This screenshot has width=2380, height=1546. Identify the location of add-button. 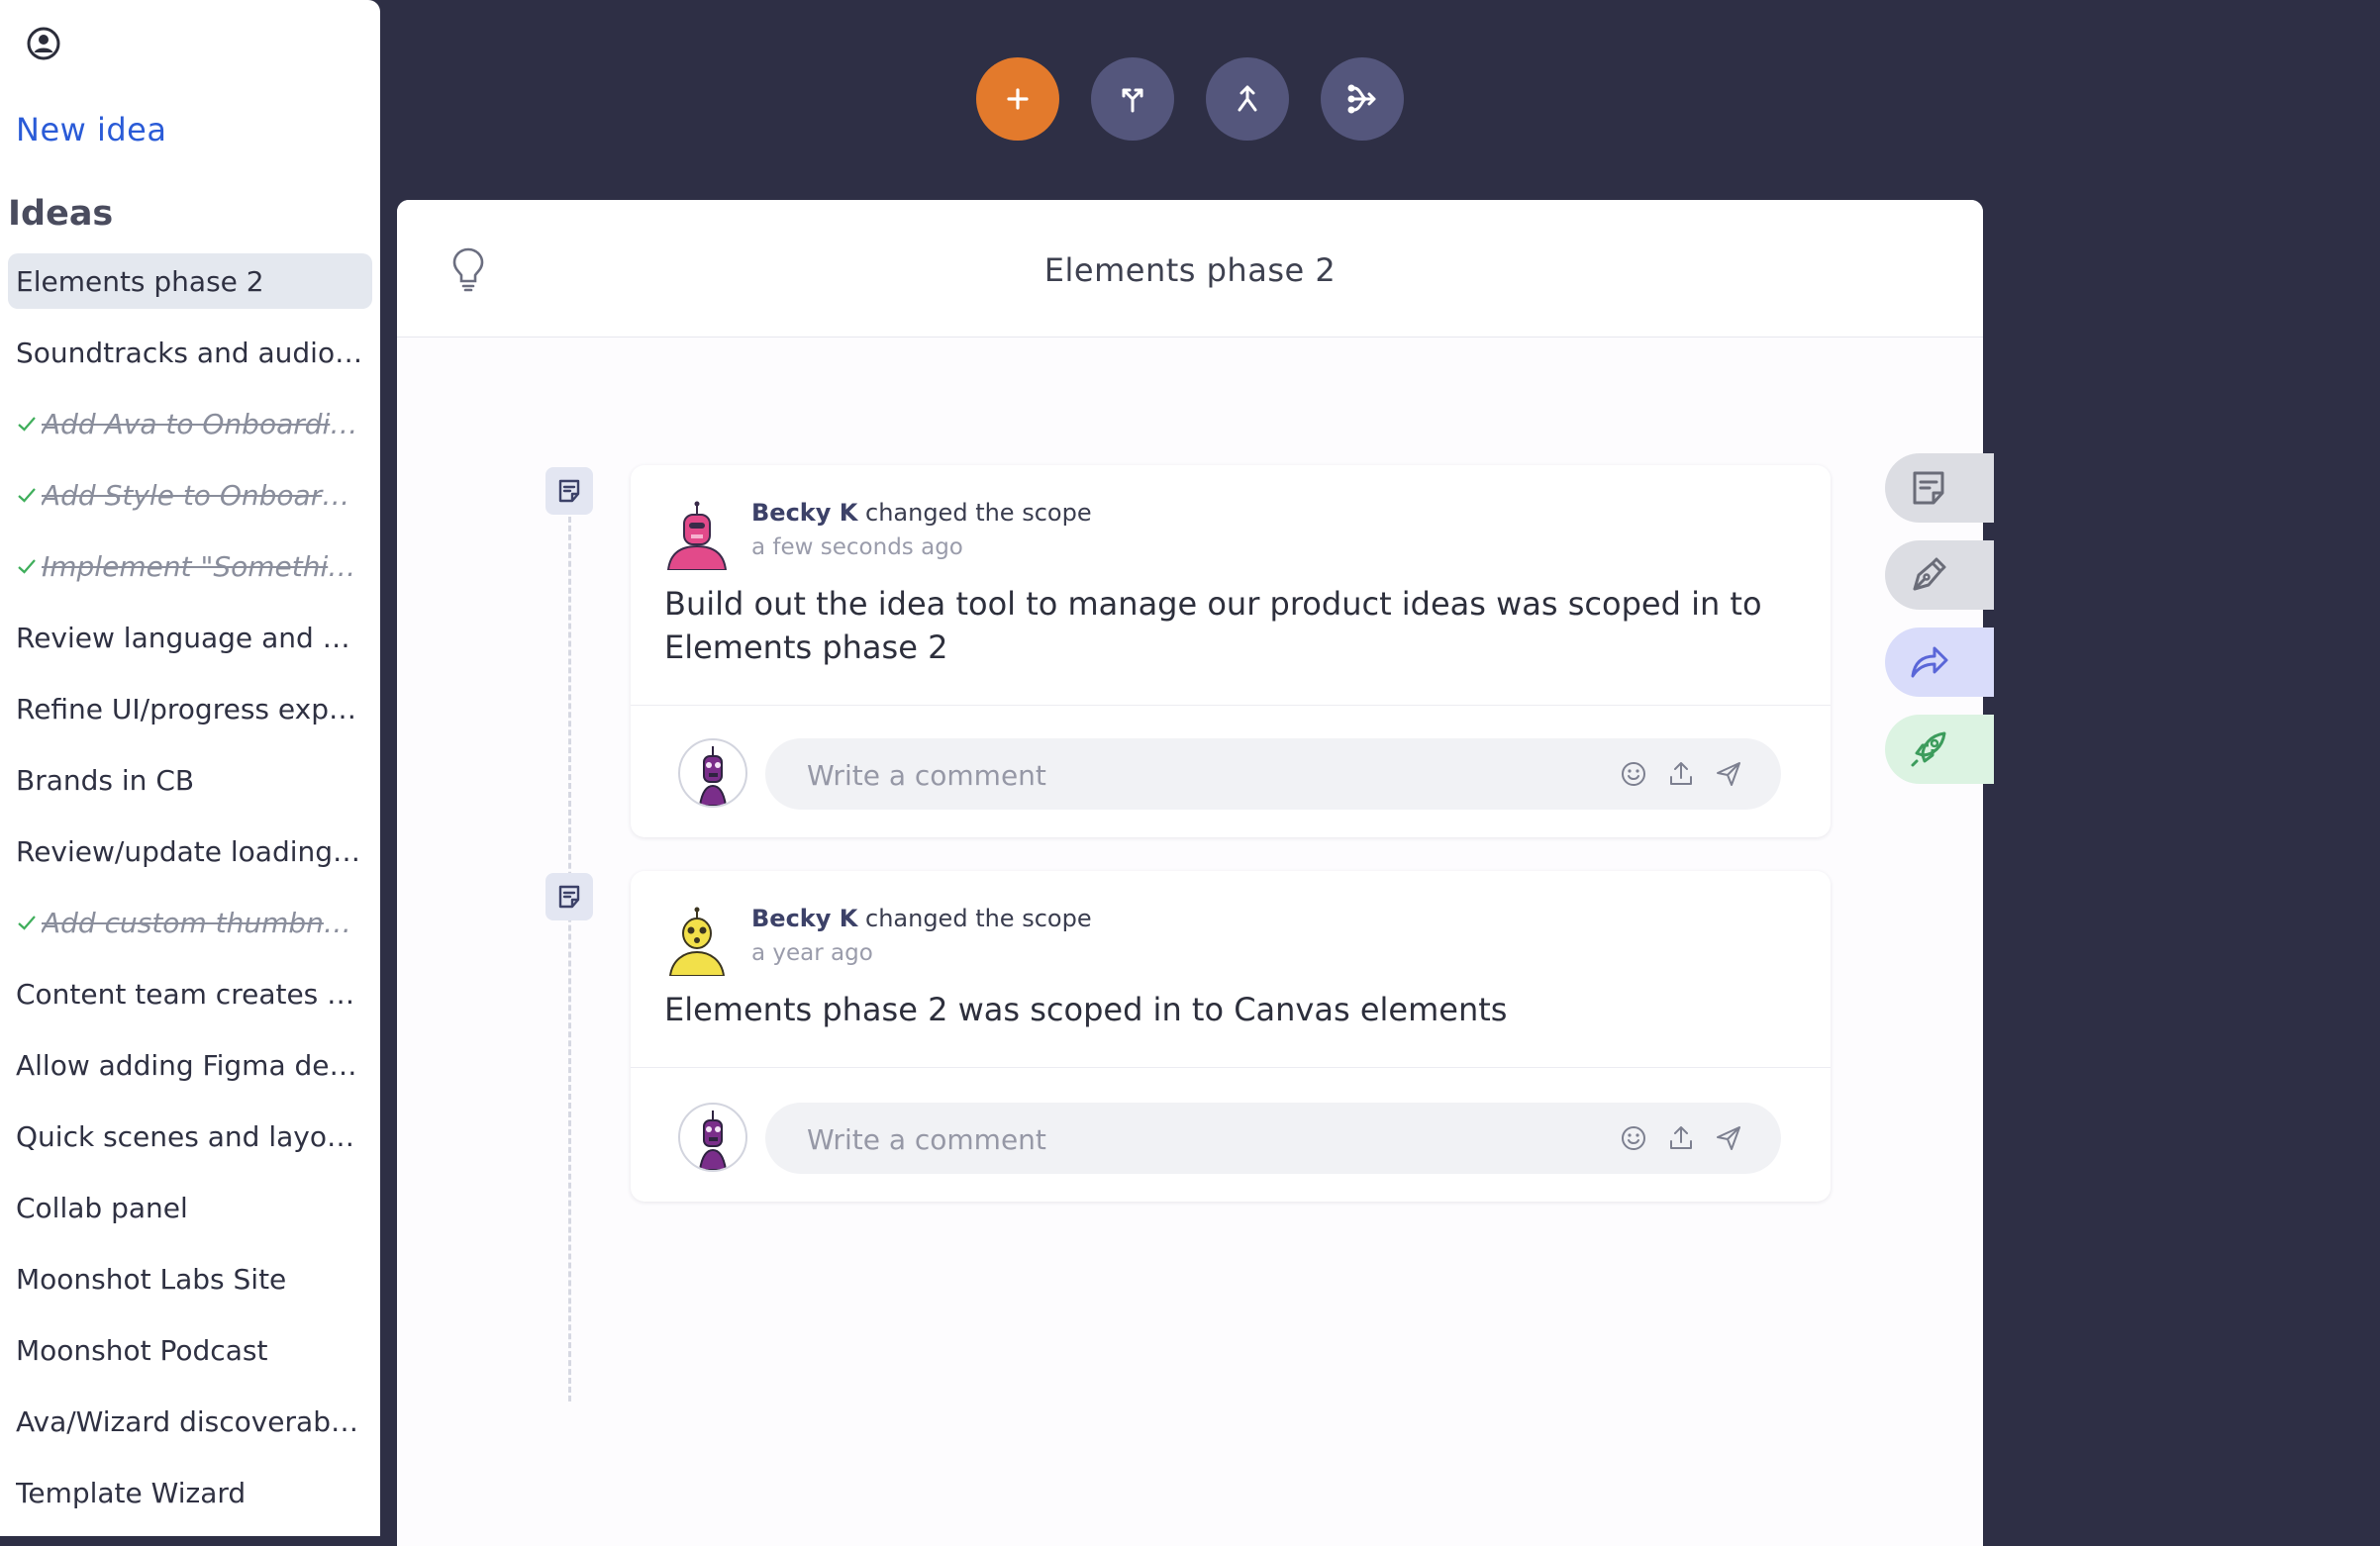
(1017, 99).